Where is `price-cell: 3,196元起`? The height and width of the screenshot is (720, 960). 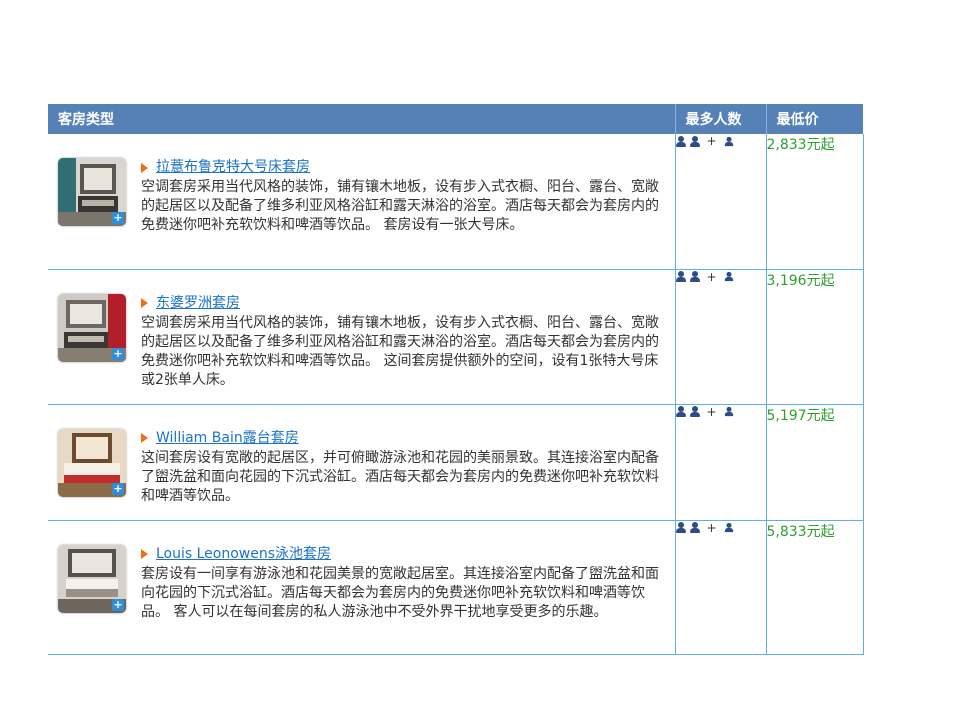
price-cell: 3,196元起 is located at coordinates (815, 337).